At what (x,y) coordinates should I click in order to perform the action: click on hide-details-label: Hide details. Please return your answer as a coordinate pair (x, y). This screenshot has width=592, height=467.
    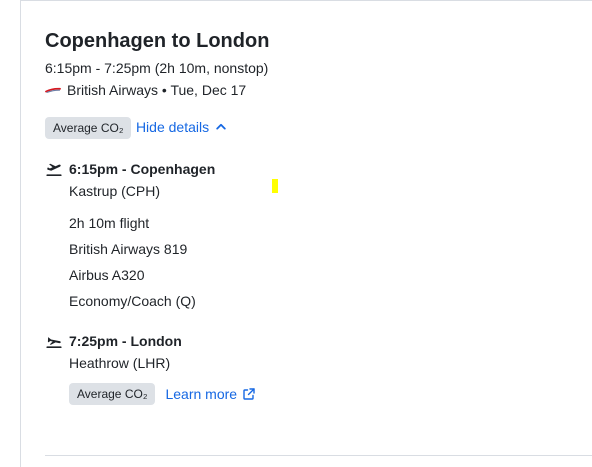
    Looking at the image, I should click on (172, 127).